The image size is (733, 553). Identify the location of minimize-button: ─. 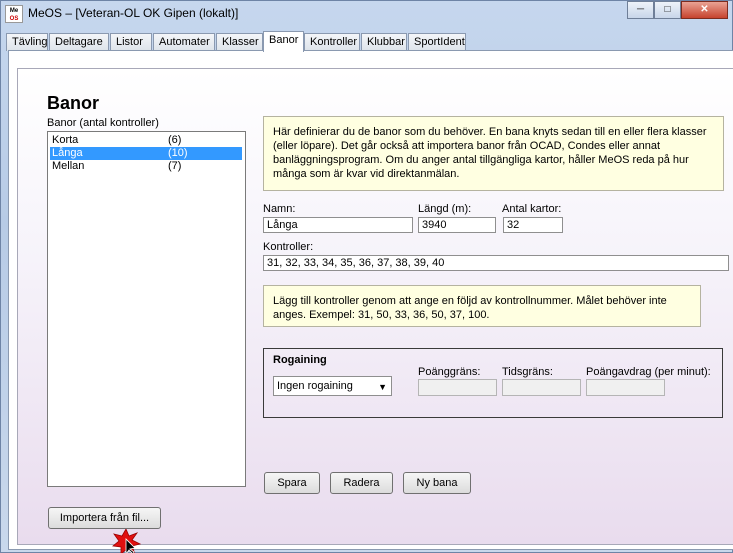
(640, 10).